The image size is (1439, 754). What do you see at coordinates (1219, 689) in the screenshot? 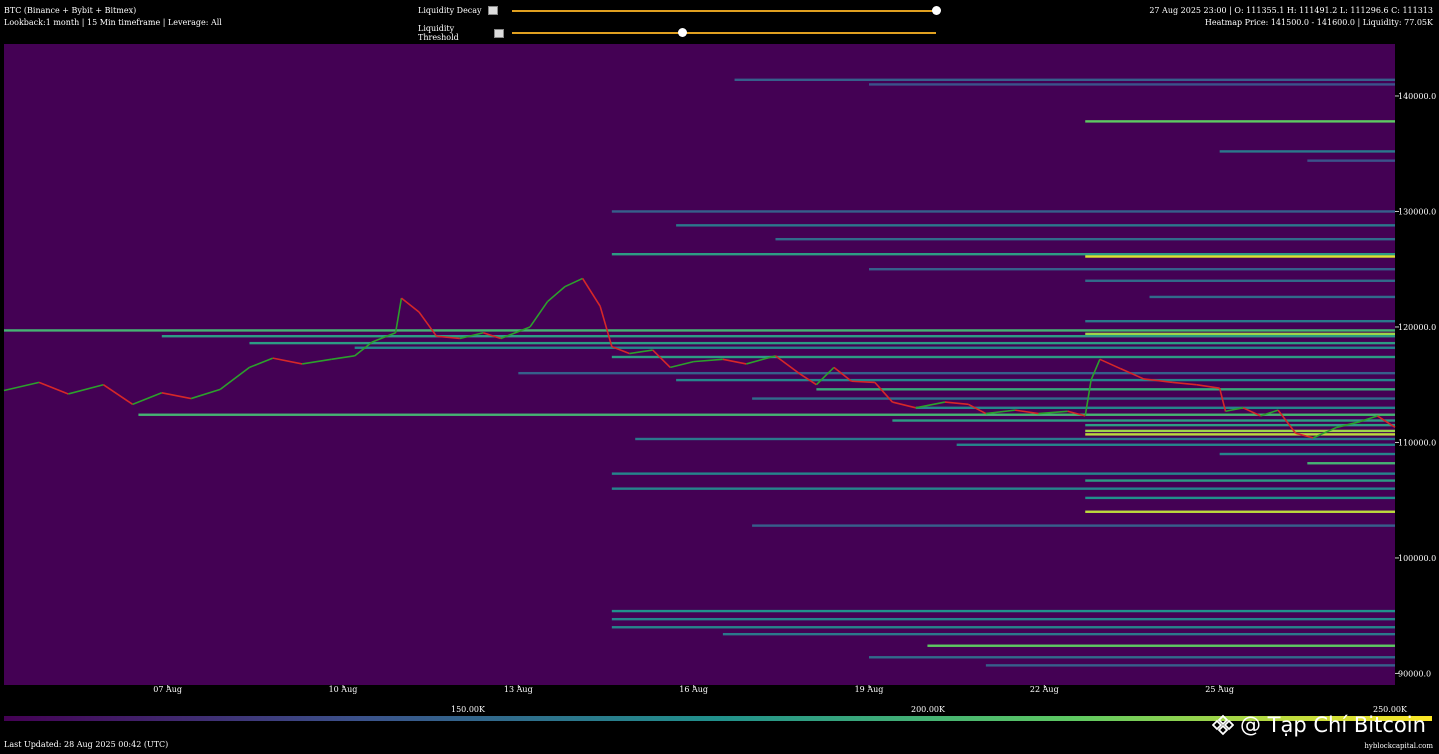
I see `x-tick-label: 25 Aug` at bounding box center [1219, 689].